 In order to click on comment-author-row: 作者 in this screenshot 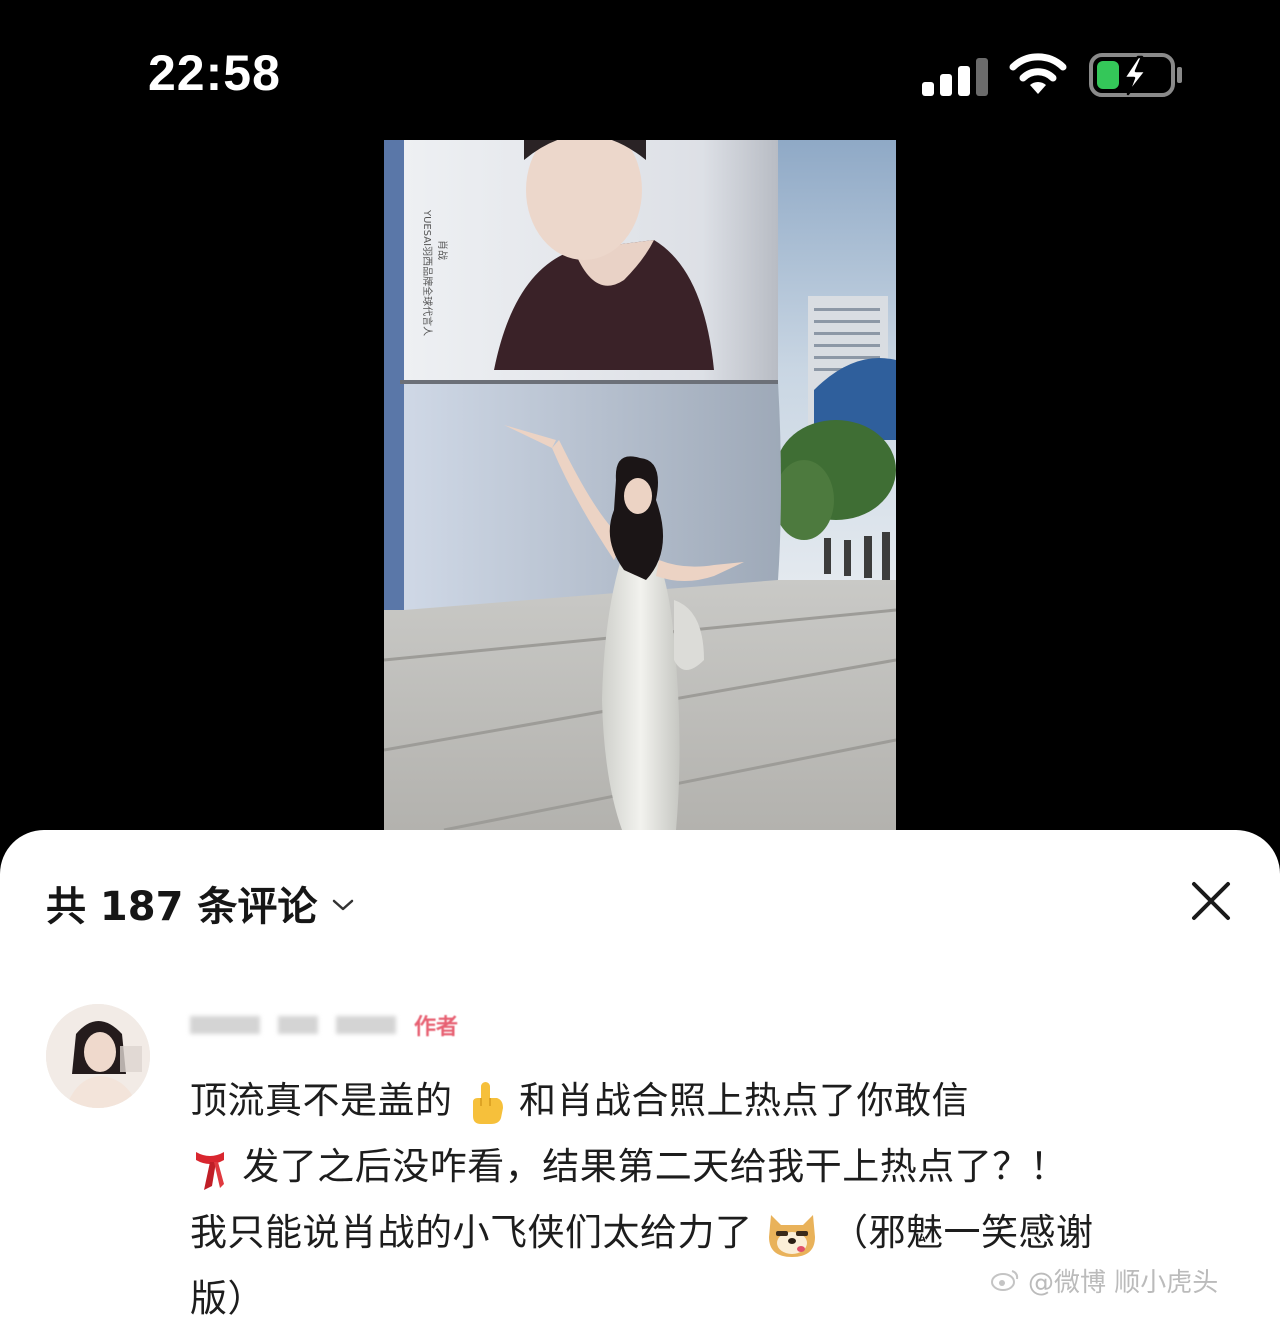, I will do `click(324, 1025)`.